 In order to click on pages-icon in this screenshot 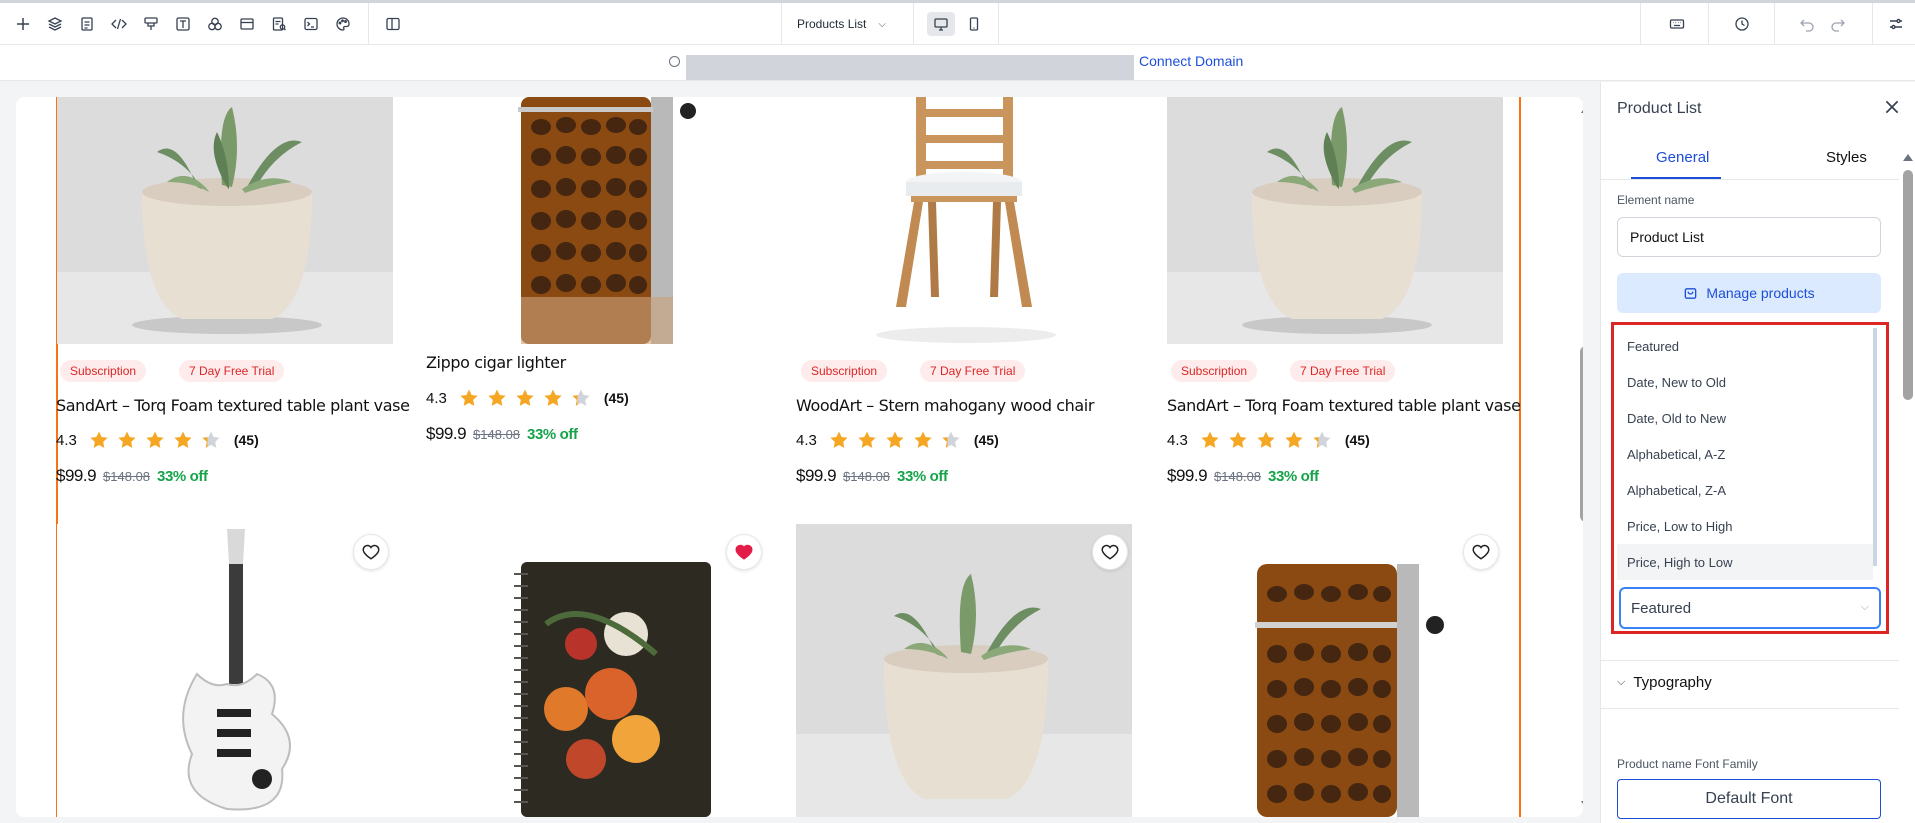, I will do `click(87, 24)`.